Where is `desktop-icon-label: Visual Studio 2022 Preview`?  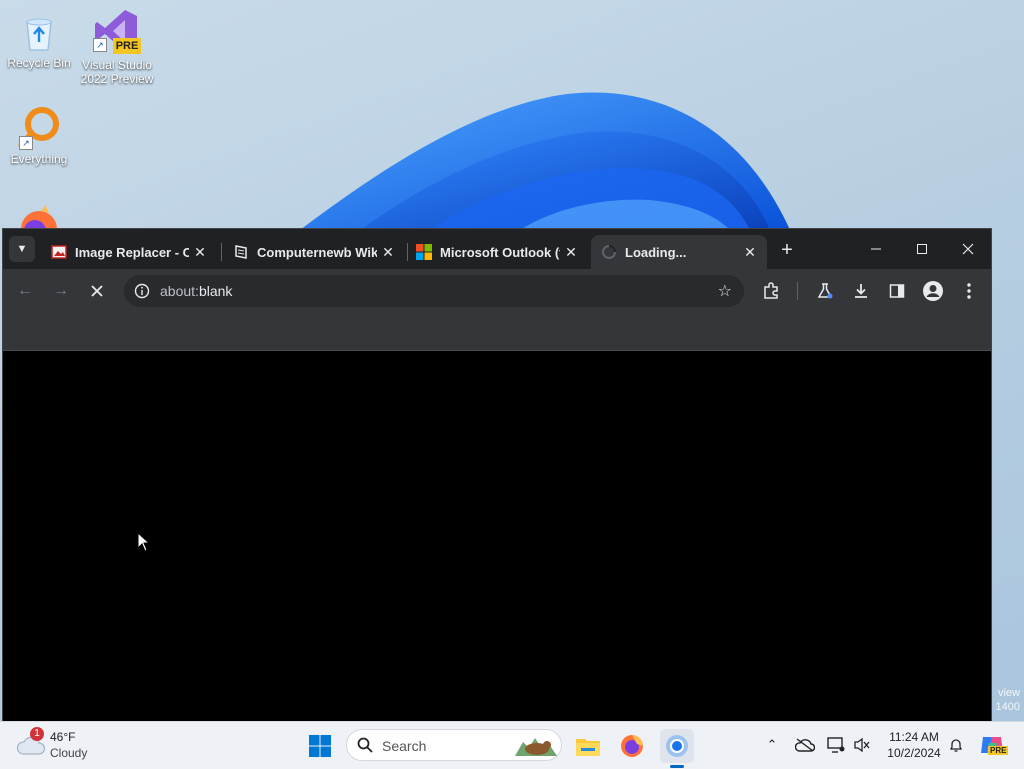
desktop-icon-label: Visual Studio 2022 Preview is located at coordinates (117, 72).